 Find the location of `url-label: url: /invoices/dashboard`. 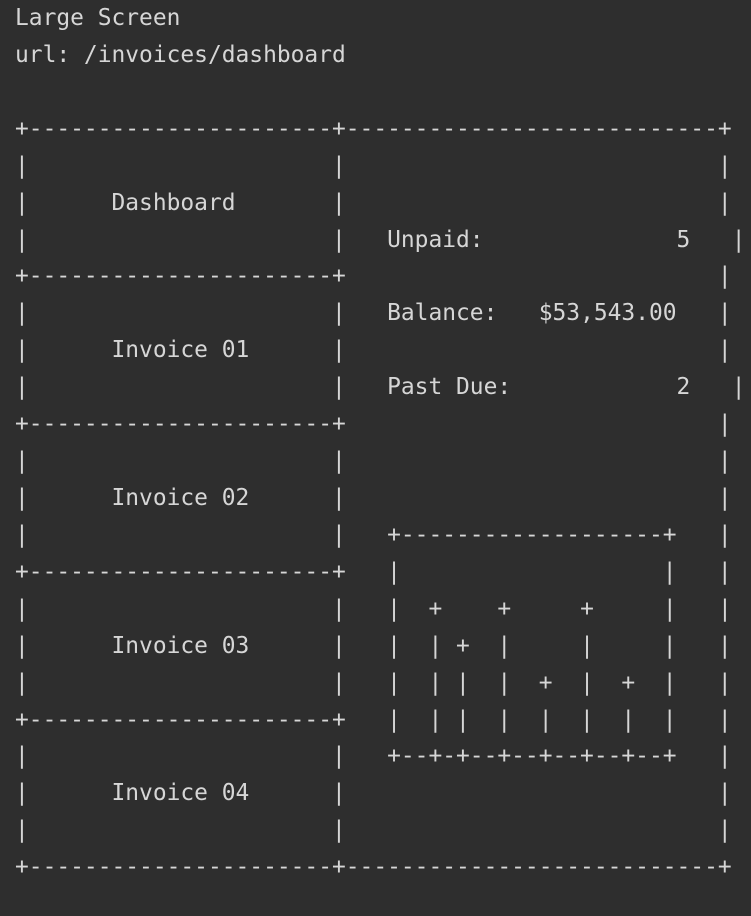

url-label: url: /invoices/dashboard is located at coordinates (180, 54).